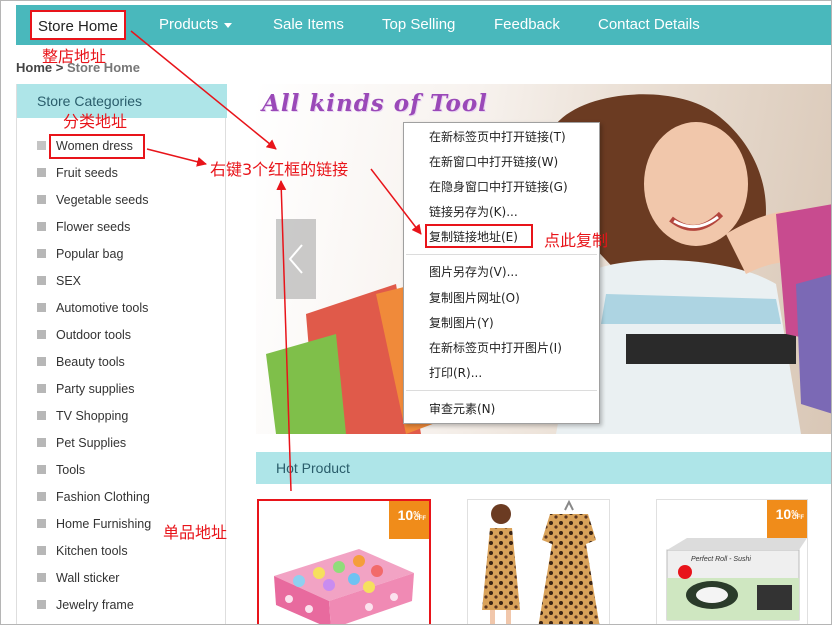 The image size is (832, 625). I want to click on category-label: Wall sticker, so click(88, 578).